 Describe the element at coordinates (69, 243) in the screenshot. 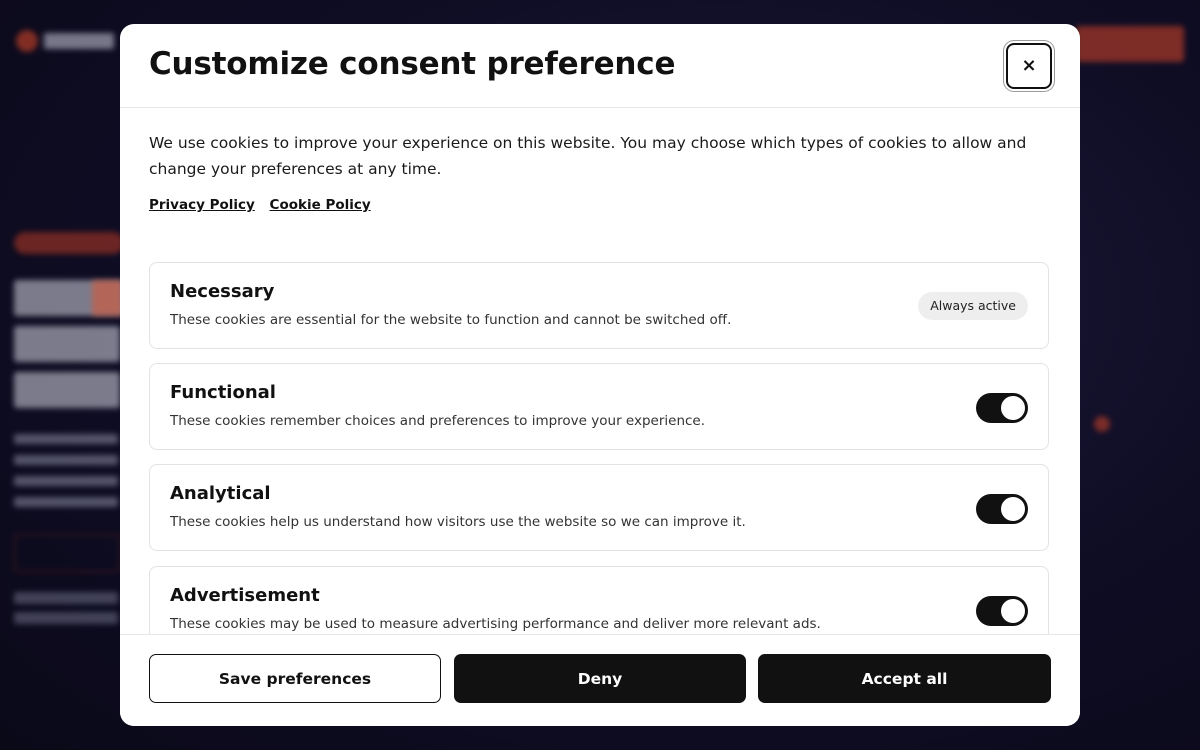

I see `background-pill` at that location.